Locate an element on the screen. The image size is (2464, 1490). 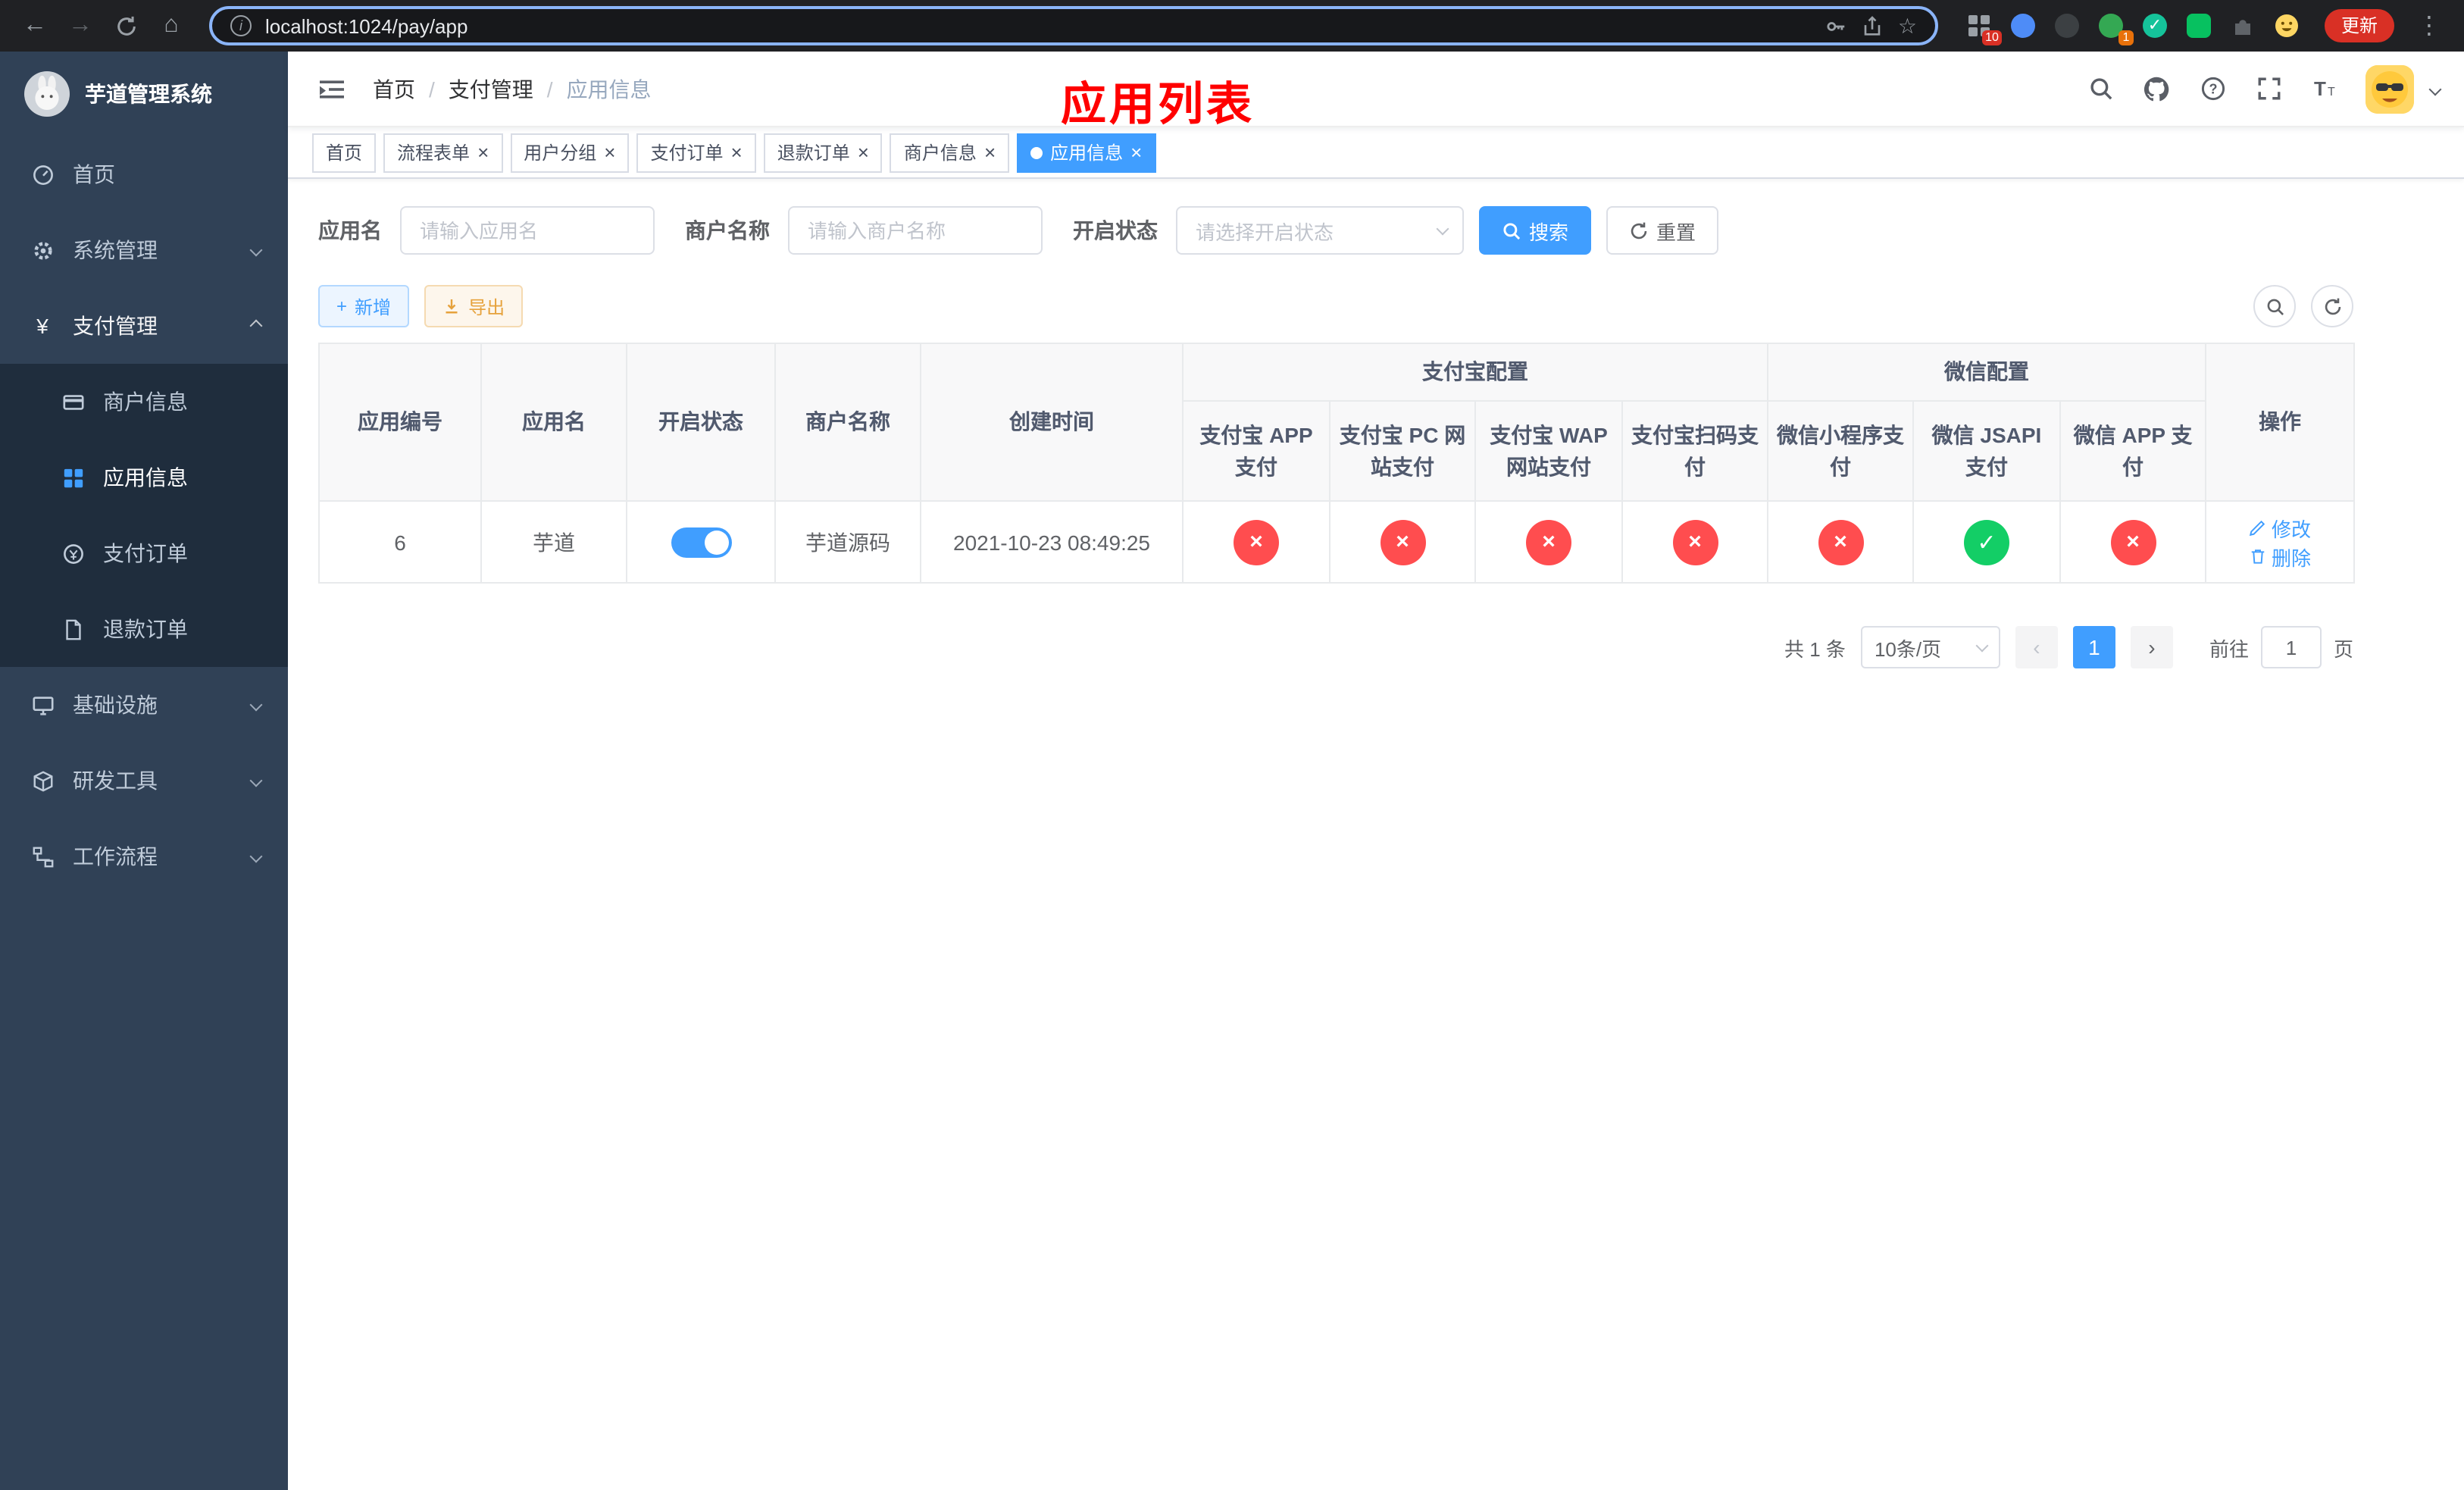
site-info-icon: i is located at coordinates (241, 26).